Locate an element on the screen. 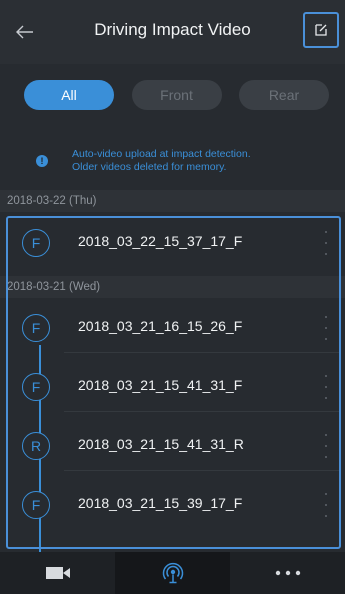 The image size is (345, 594). filter-all-chip: All is located at coordinates (69, 95).